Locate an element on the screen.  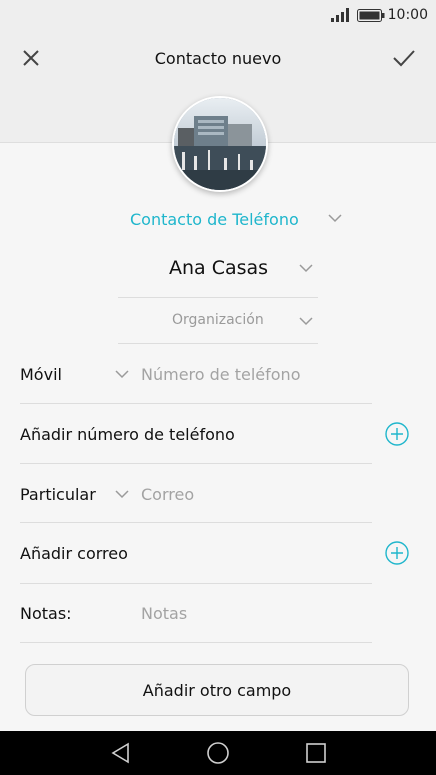
add-field-button: Añadir otro campo is located at coordinates (217, 690).